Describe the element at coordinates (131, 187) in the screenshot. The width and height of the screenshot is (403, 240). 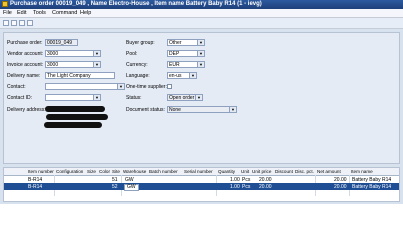
I see `warehouse-cell-editing: GW` at that location.